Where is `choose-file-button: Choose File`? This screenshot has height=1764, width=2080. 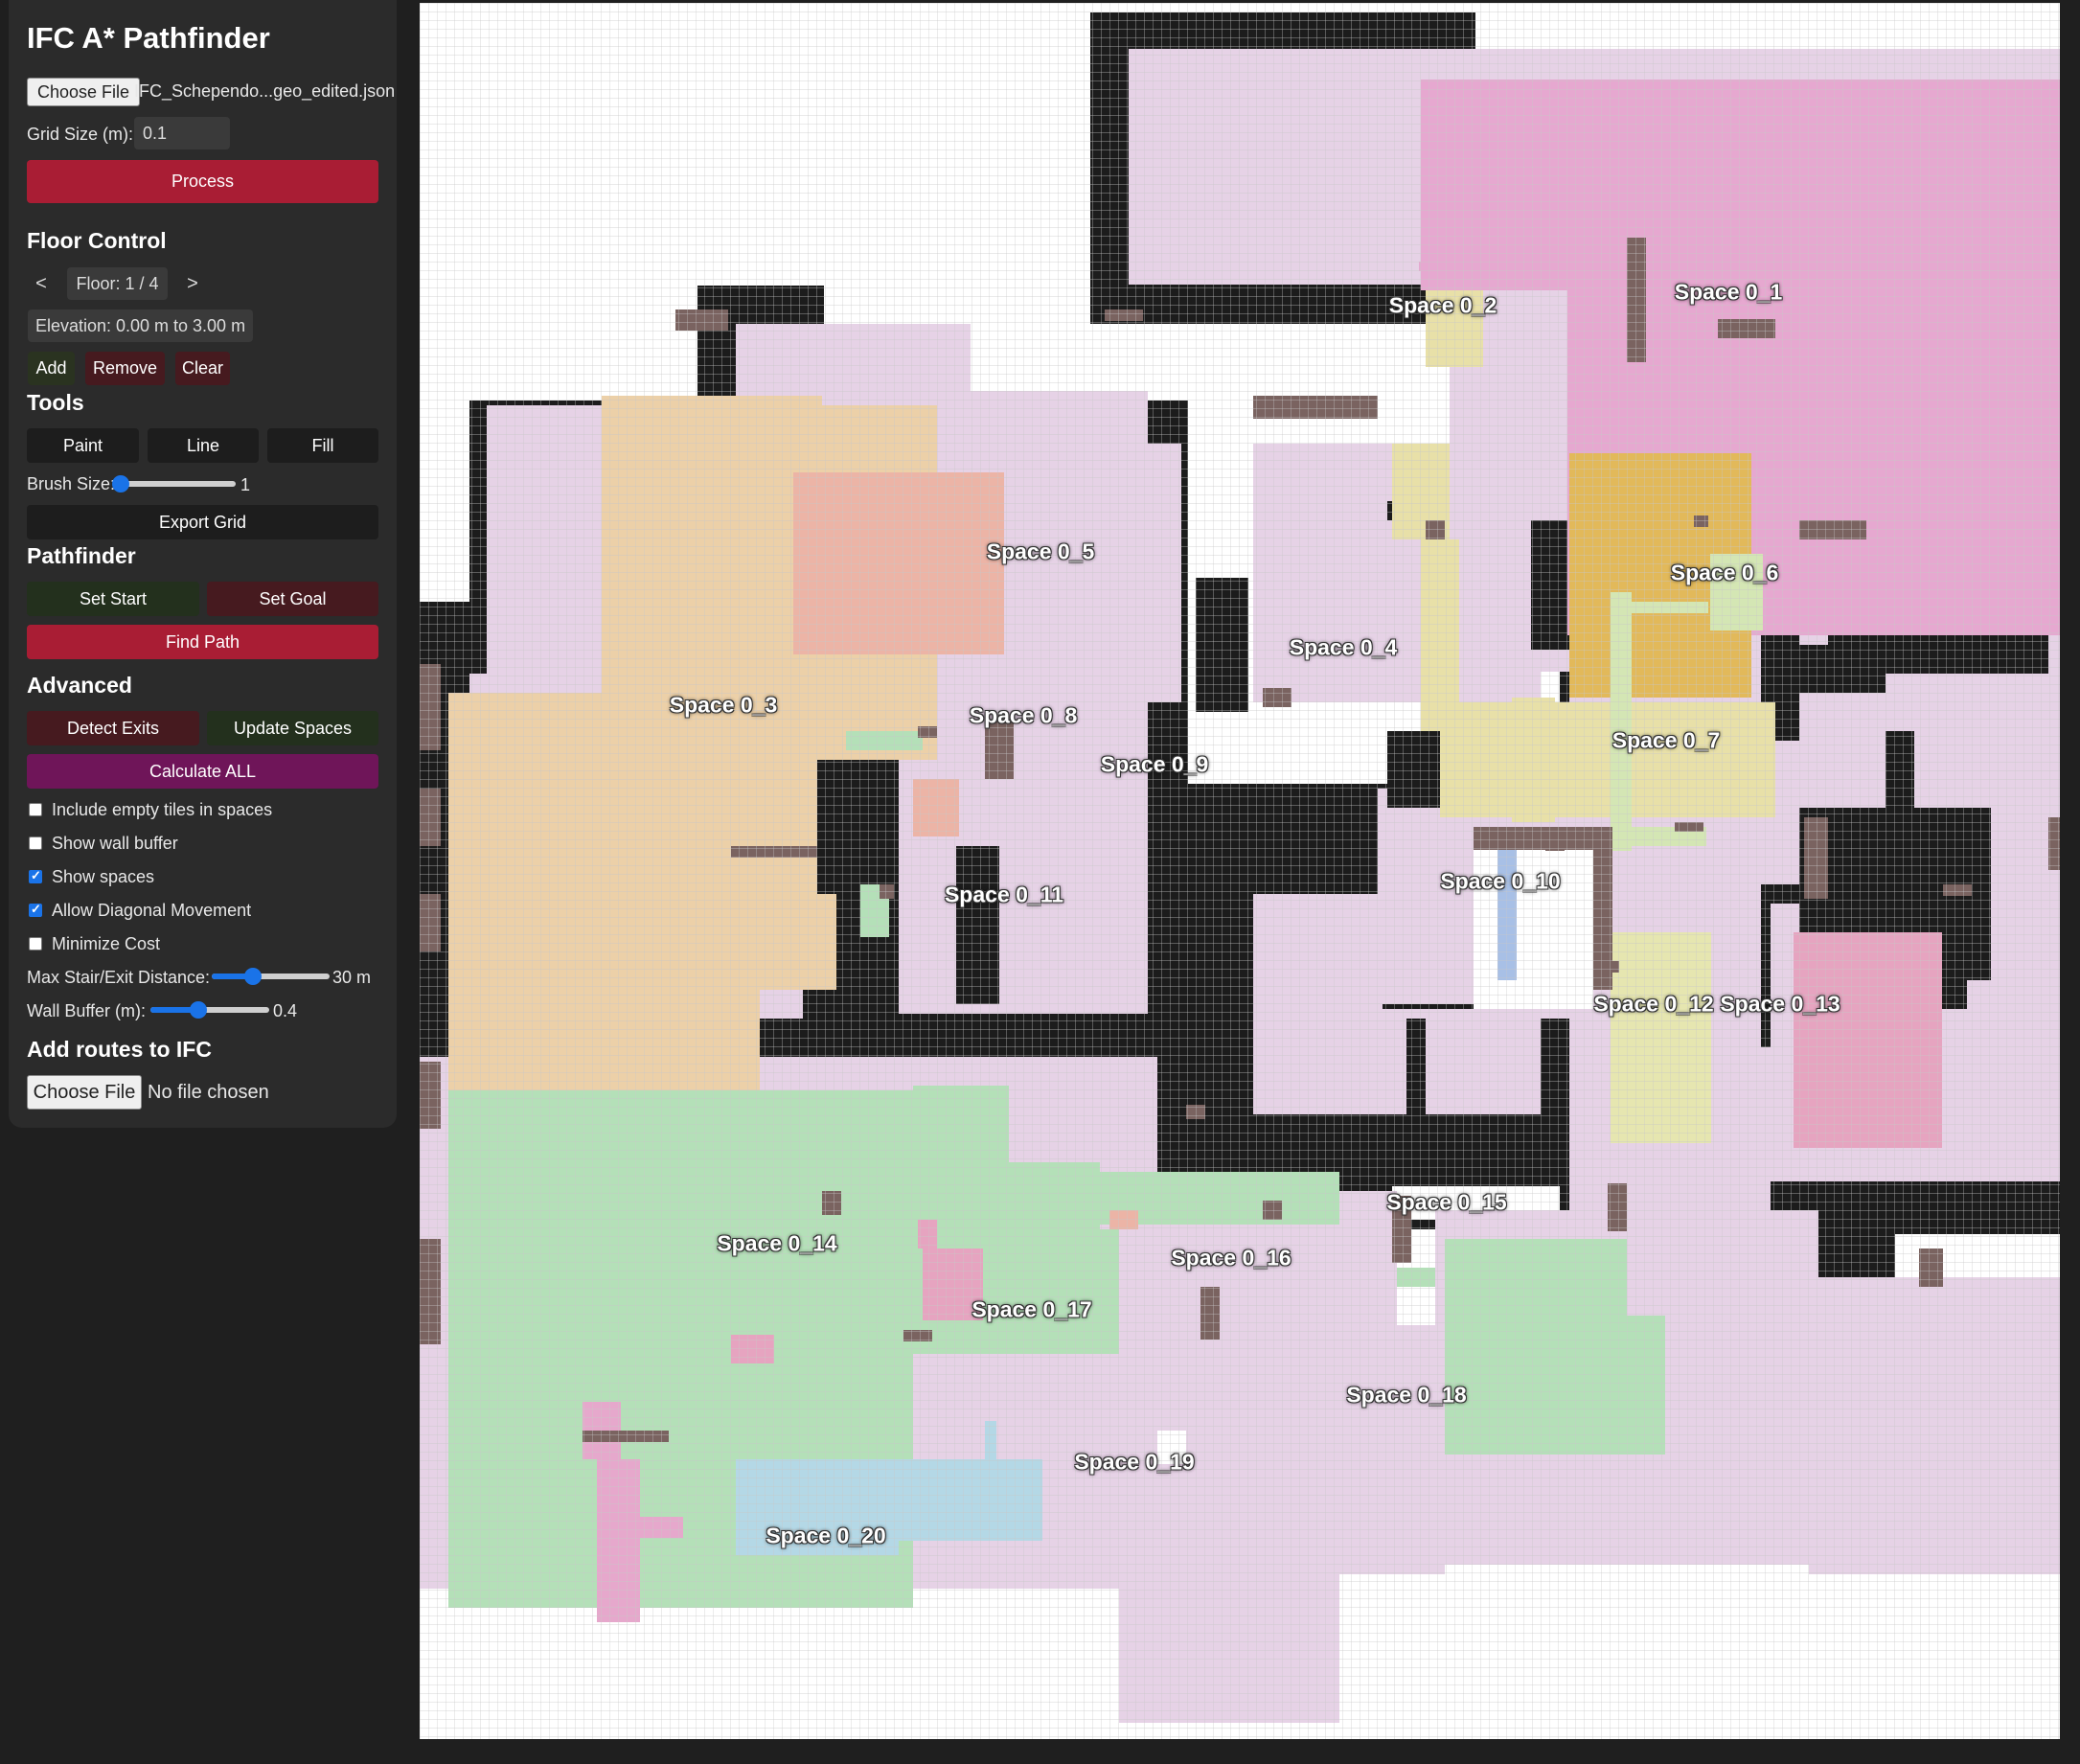 choose-file-button: Choose File is located at coordinates (83, 92).